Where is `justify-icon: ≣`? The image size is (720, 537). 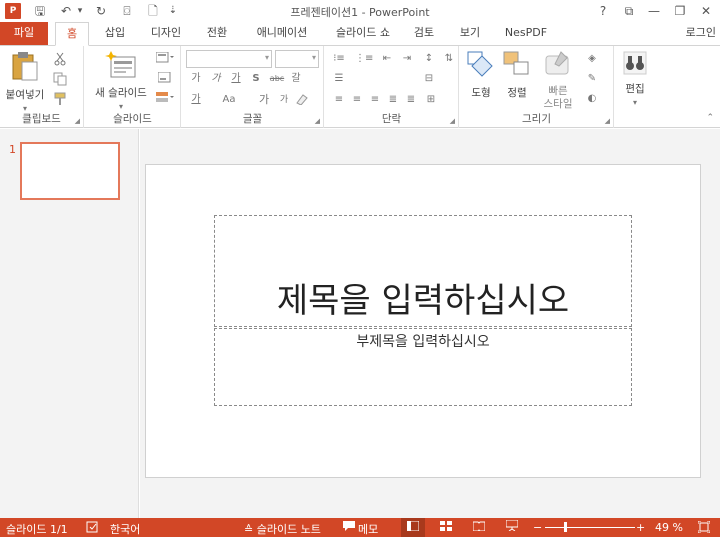 justify-icon: ≣ is located at coordinates (393, 100).